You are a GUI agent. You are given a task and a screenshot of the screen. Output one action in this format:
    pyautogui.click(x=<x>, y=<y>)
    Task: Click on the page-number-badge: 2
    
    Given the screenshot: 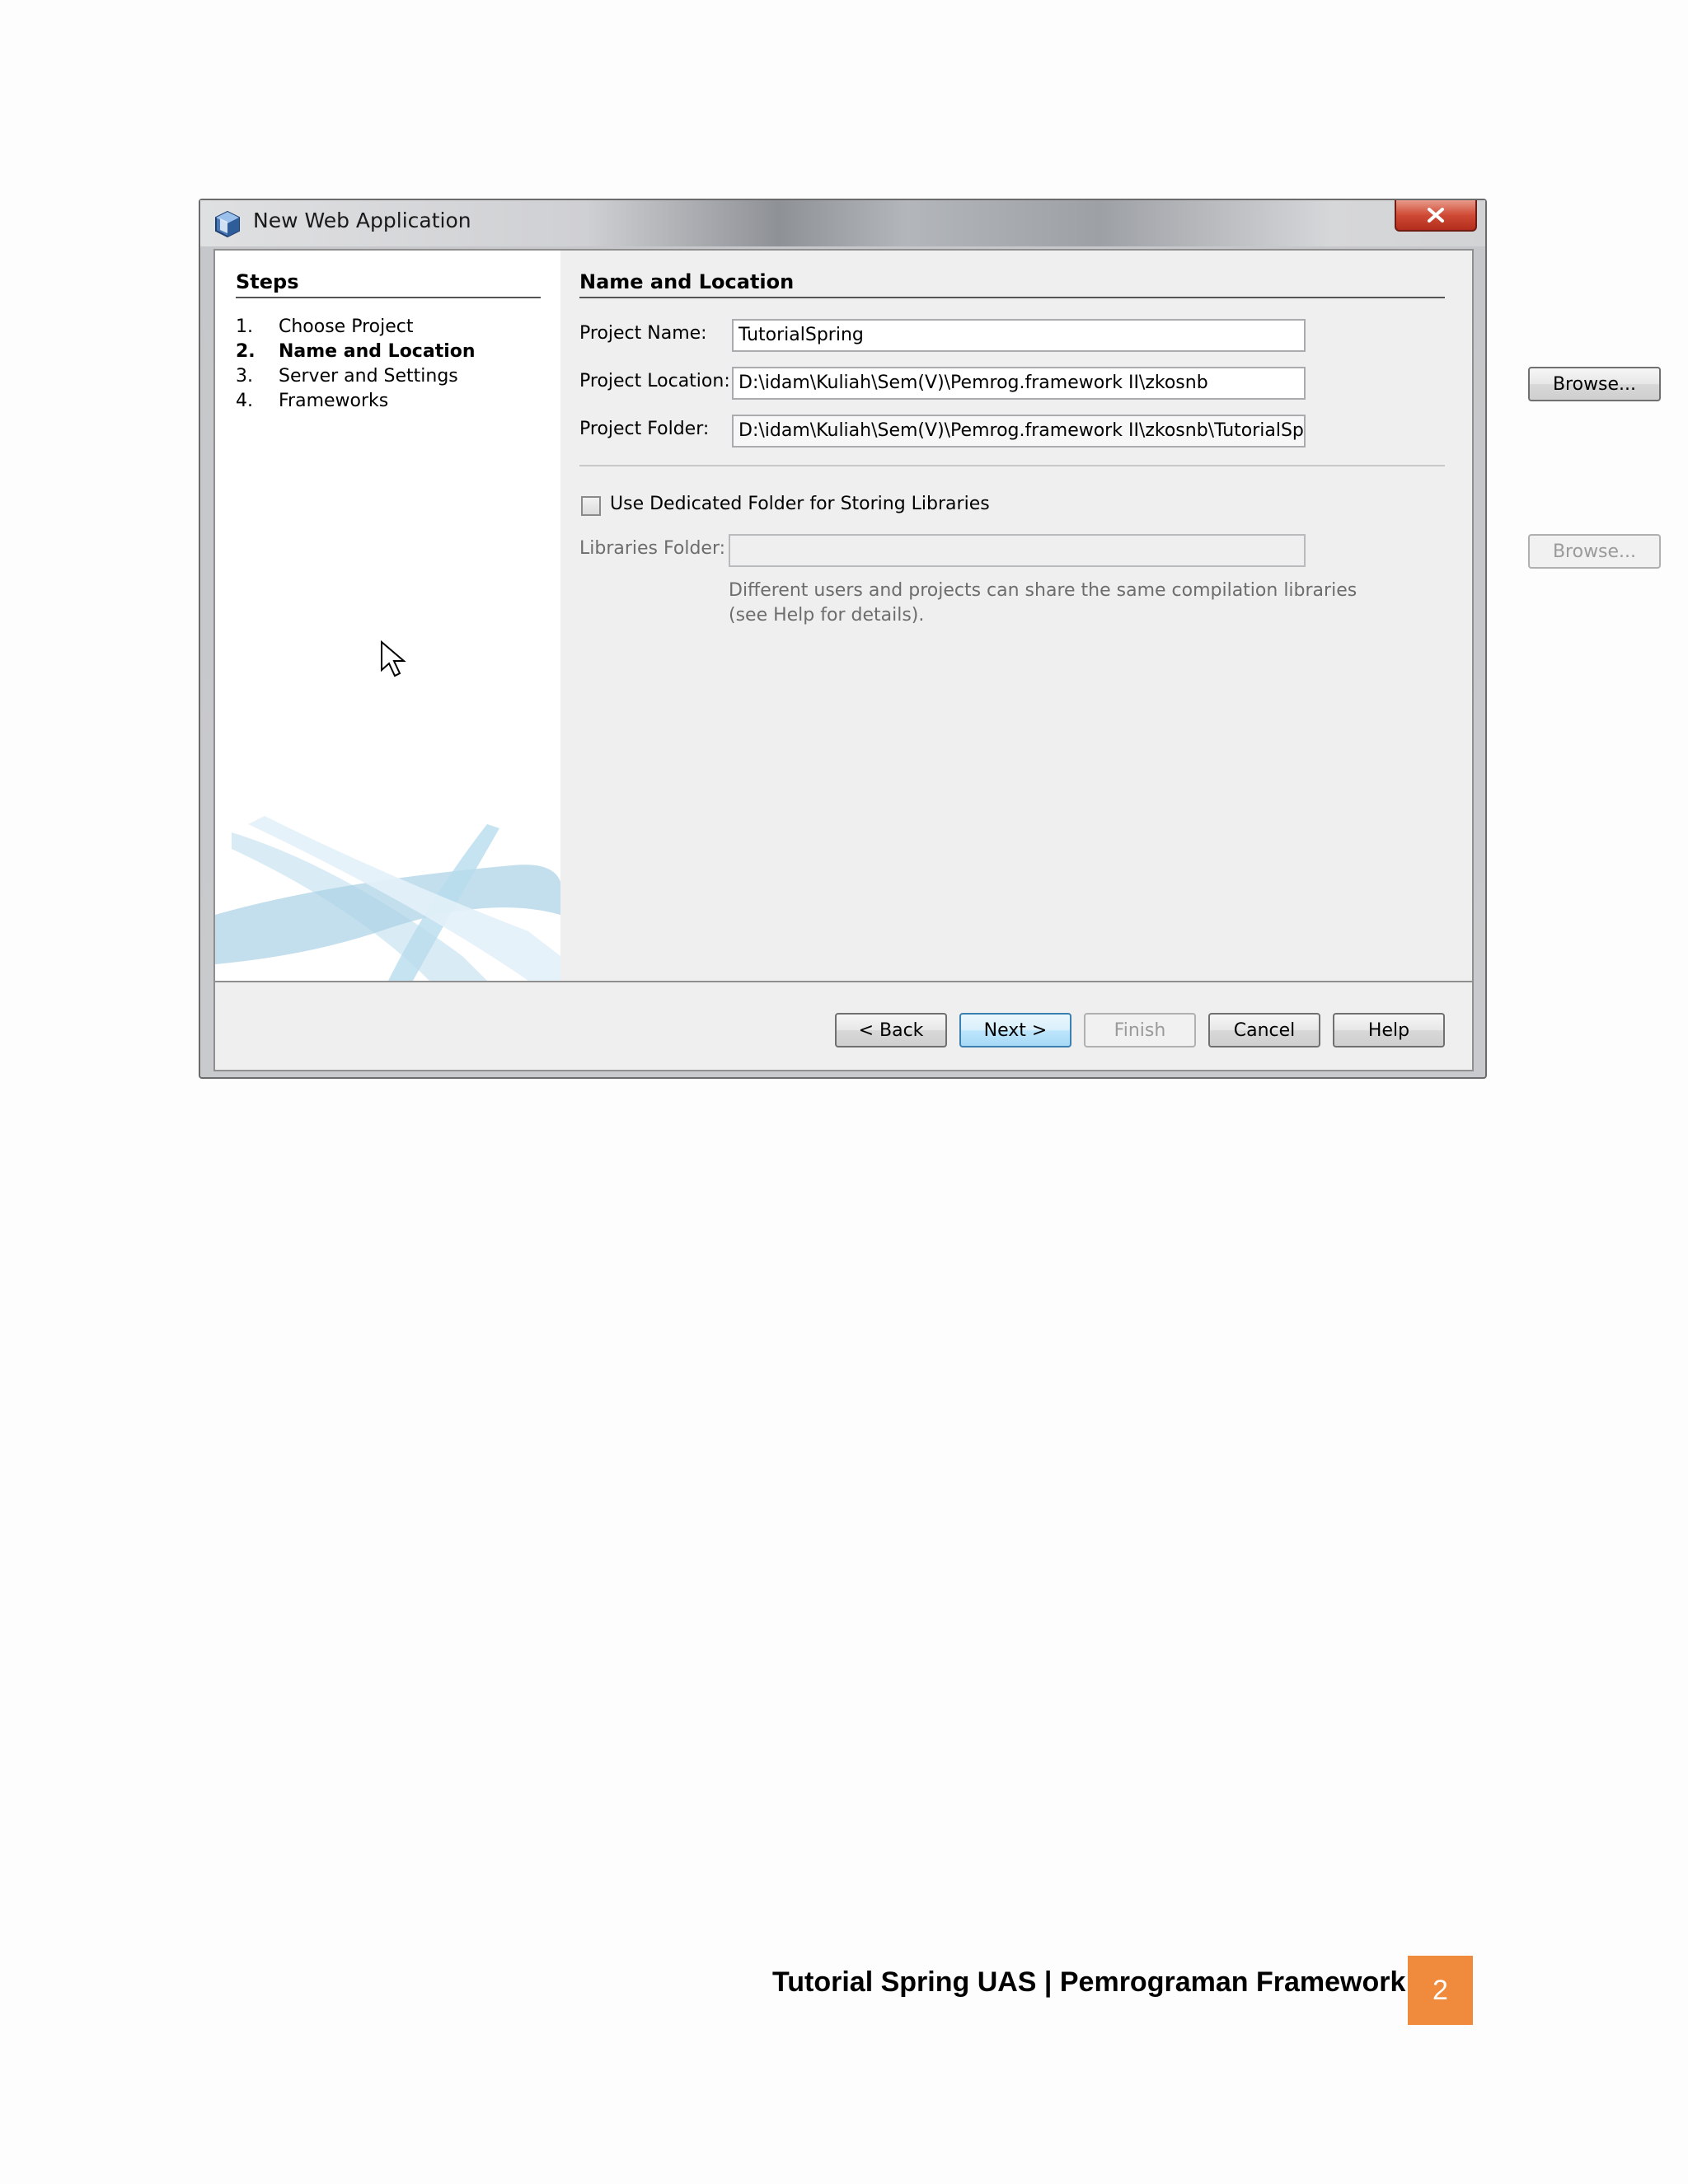 What is the action you would take?
    pyautogui.click(x=1440, y=1990)
    